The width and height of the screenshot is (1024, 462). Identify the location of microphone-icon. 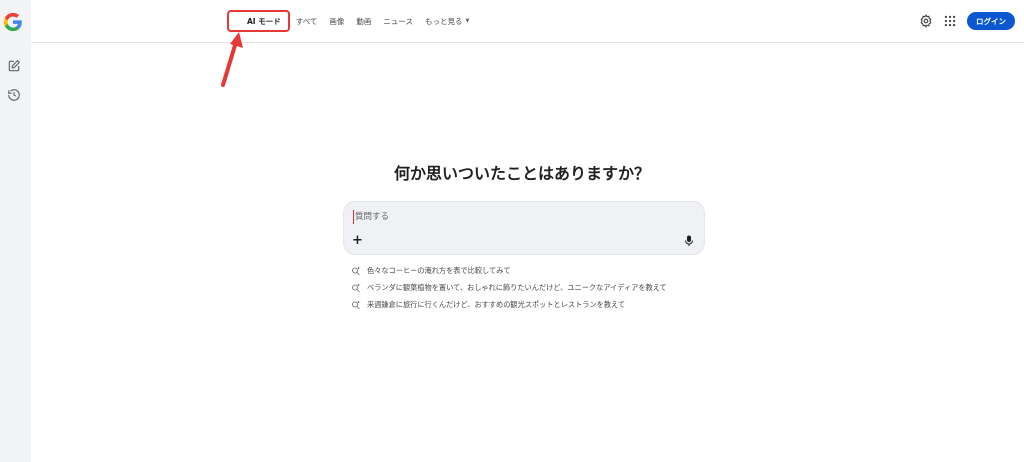
(689, 241).